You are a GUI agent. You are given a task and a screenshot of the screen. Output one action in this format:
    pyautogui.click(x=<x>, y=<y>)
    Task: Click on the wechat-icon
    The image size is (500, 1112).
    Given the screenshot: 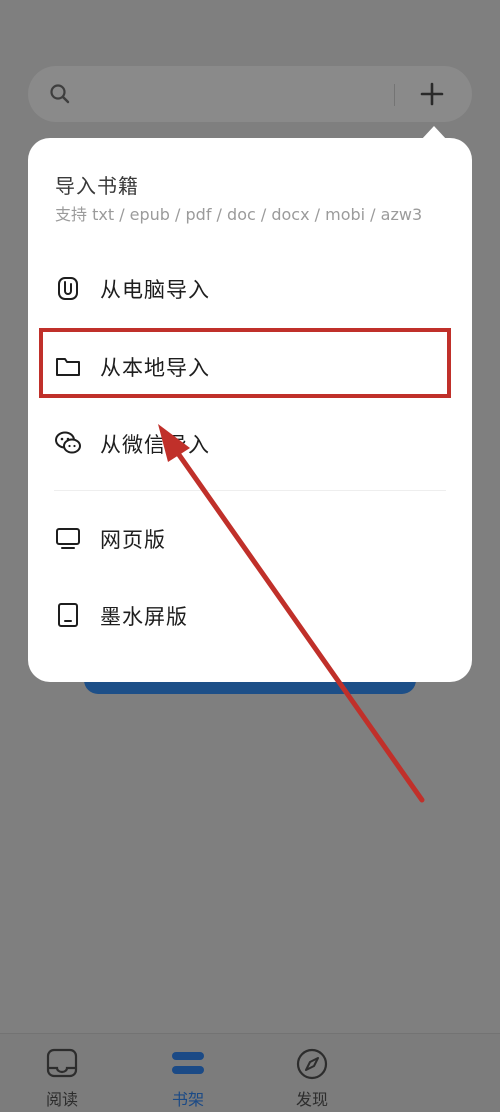 What is the action you would take?
    pyautogui.click(x=68, y=442)
    